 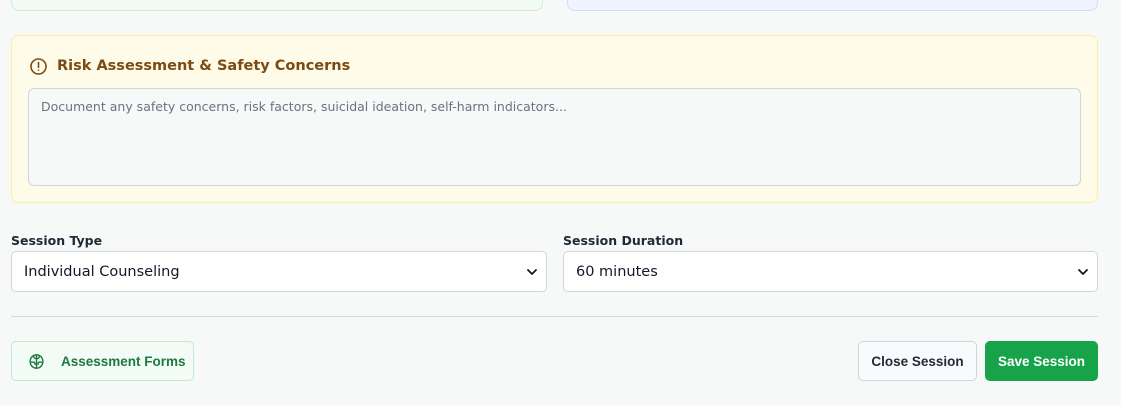 I want to click on session-type-select: Individual Counseling, so click(x=279, y=271).